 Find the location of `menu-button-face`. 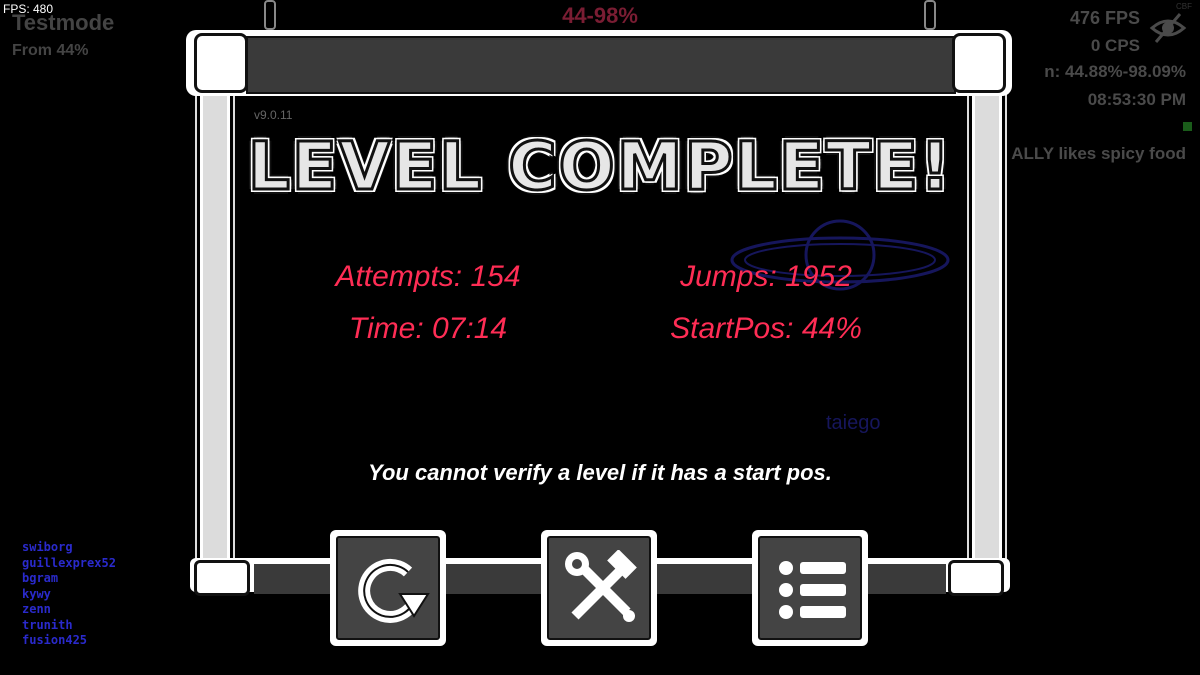

menu-button-face is located at coordinates (810, 588).